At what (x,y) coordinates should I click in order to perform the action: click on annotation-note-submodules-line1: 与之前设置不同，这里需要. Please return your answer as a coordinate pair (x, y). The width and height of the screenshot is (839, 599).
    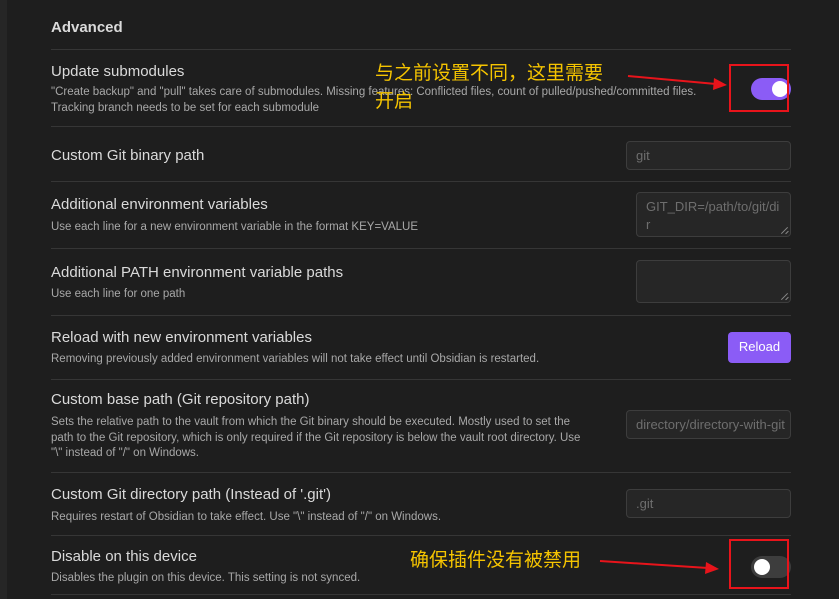
    Looking at the image, I should click on (489, 73).